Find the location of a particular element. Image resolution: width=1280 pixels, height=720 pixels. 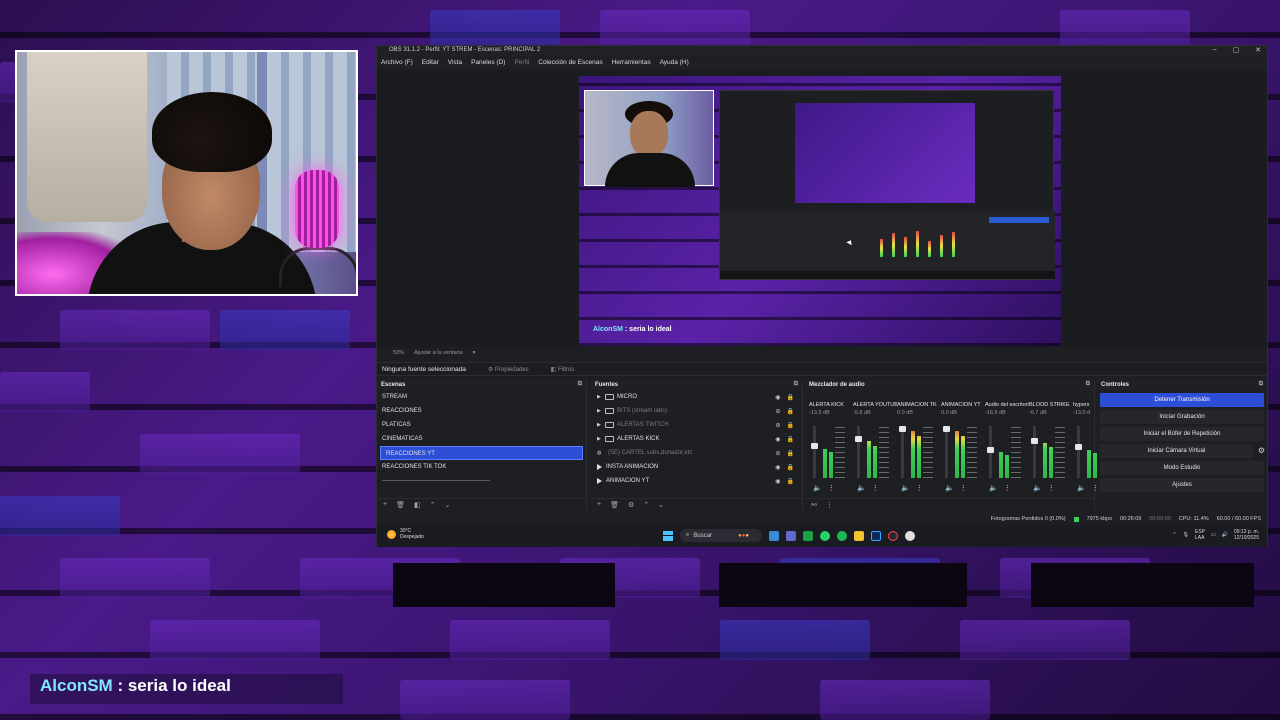

clock: 09:12 p. m. 12/10/2025 is located at coordinates (1246, 535).